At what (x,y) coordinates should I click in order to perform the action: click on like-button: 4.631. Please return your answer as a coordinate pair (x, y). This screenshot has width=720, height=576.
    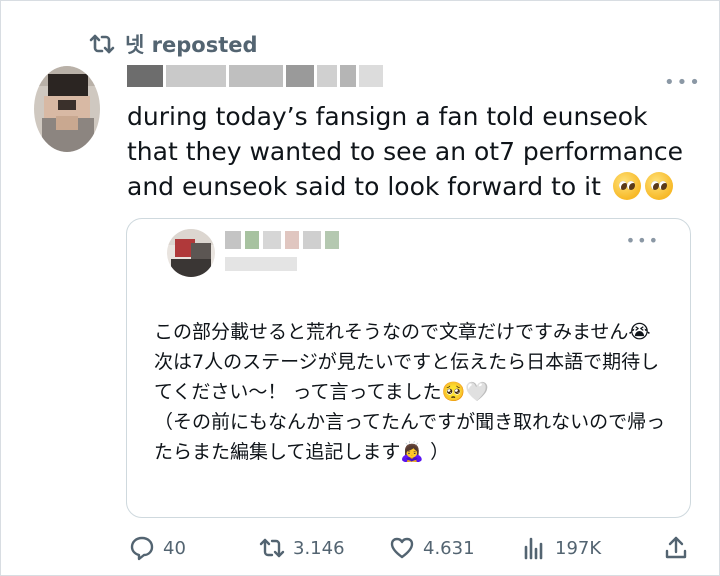
    Looking at the image, I should click on (432, 548).